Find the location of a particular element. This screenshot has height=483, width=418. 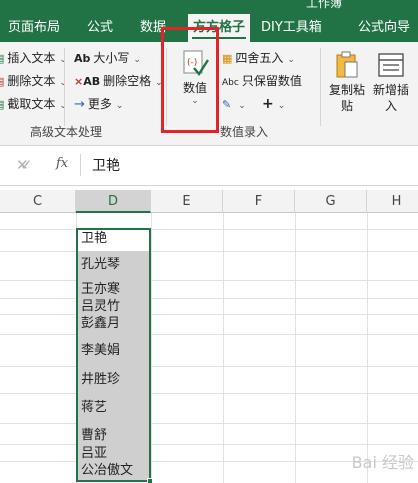

group-label-text-processing: 高级文本处理 is located at coordinates (66, 132).